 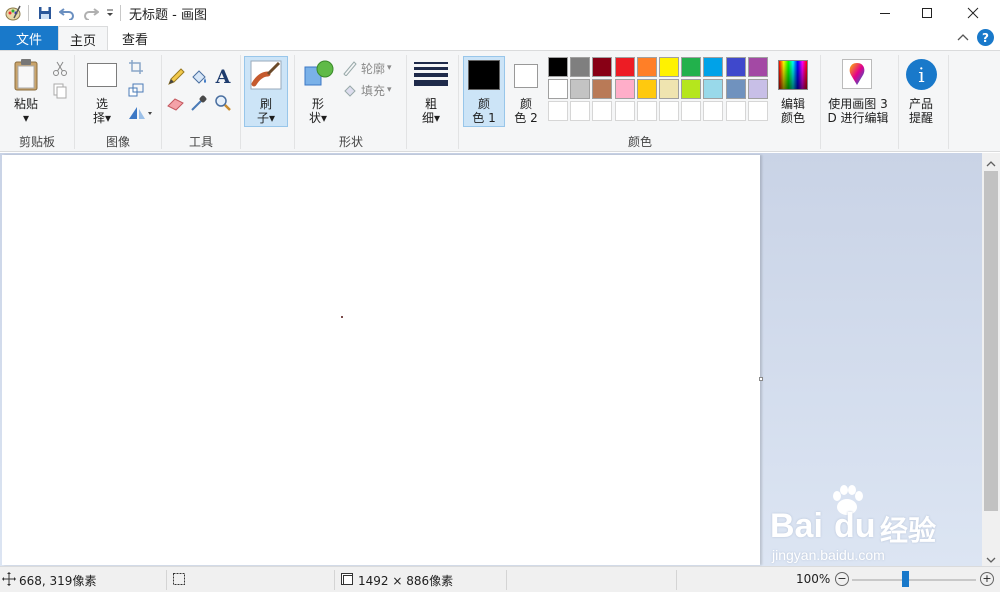 What do you see at coordinates (60, 69) in the screenshot?
I see `cut-icon` at bounding box center [60, 69].